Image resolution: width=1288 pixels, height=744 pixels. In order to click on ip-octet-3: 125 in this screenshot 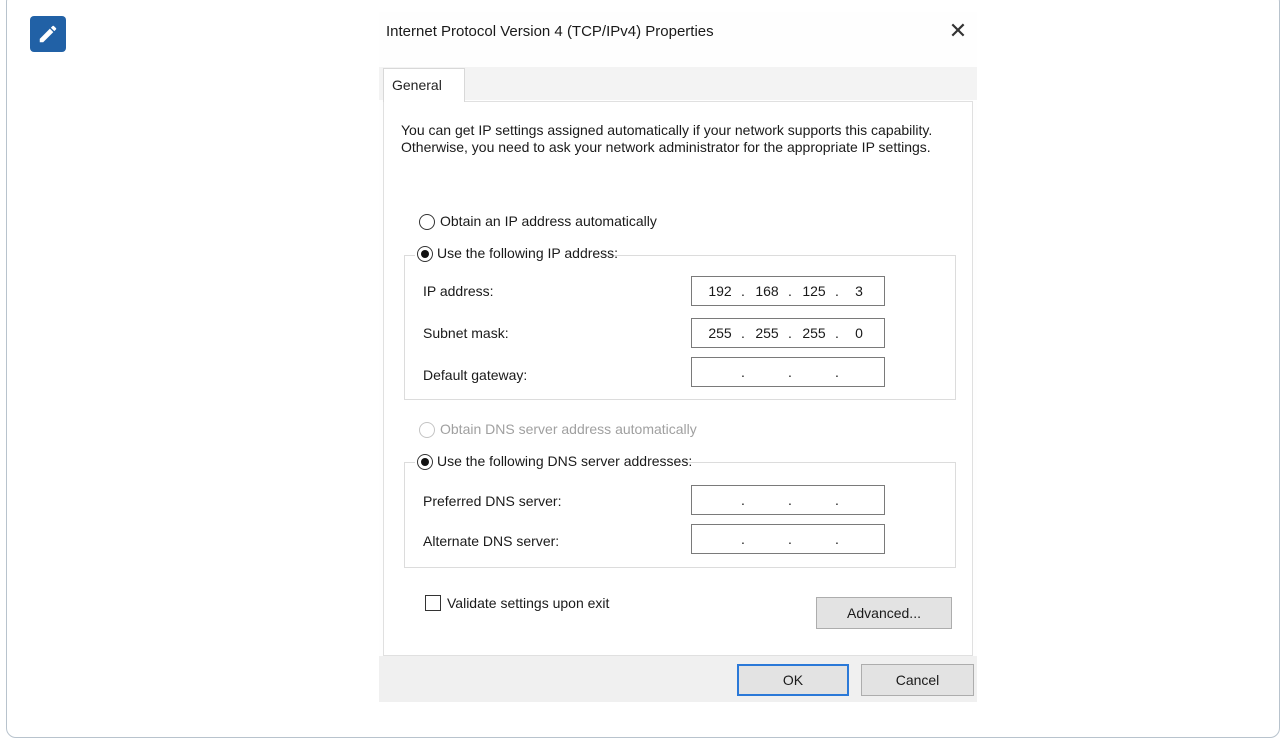, I will do `click(814, 291)`.